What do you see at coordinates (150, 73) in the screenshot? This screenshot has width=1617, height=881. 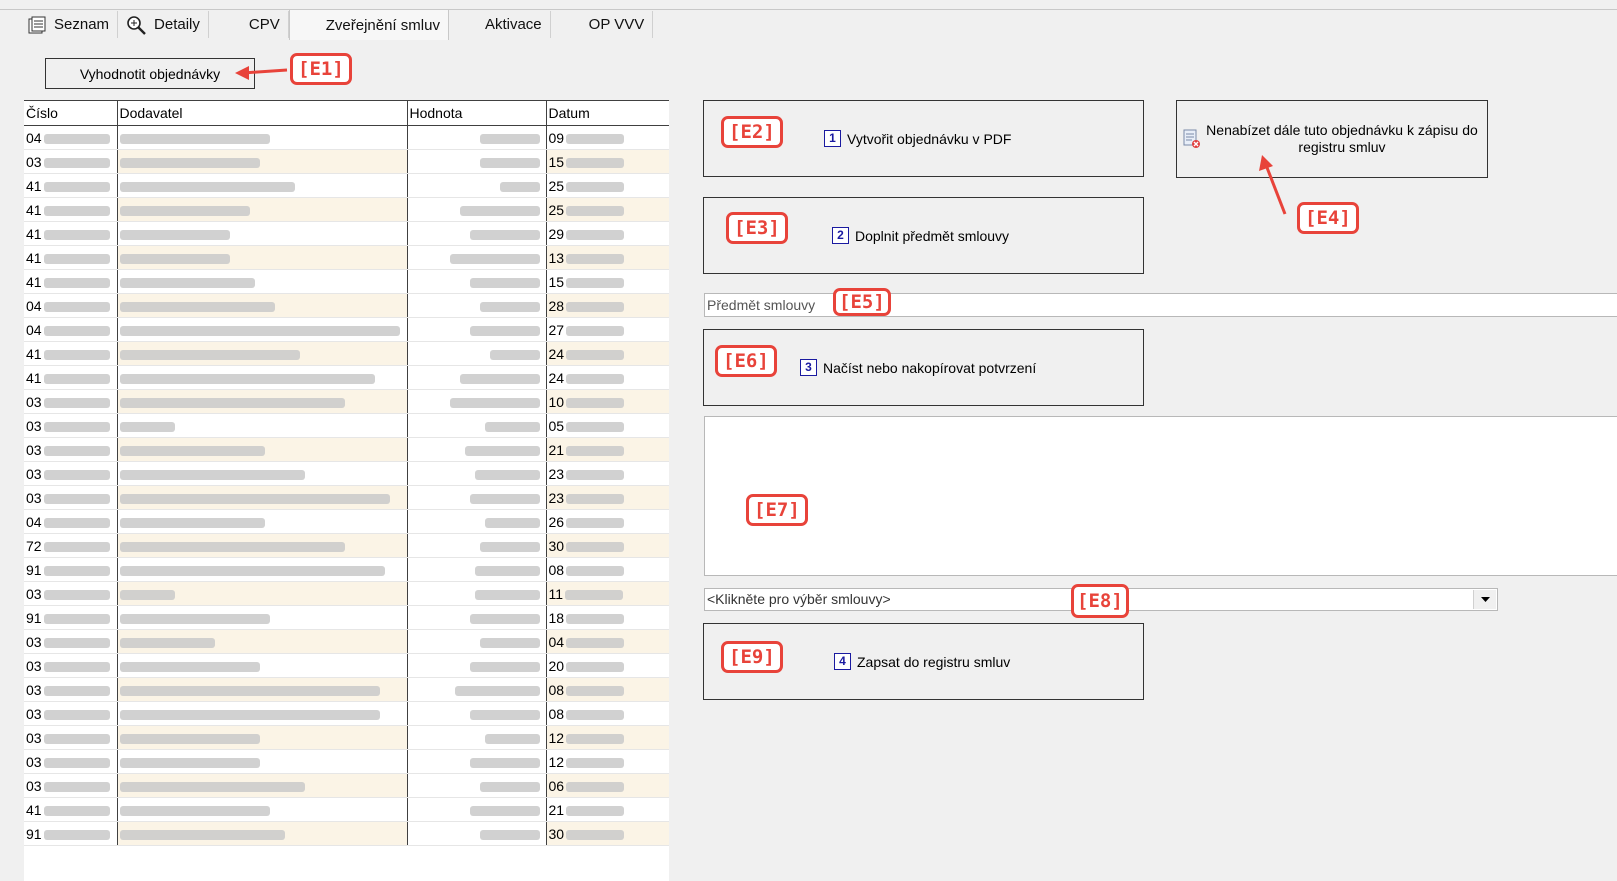 I see `evaluate-orders-button: Vyhodnotit objednávky` at bounding box center [150, 73].